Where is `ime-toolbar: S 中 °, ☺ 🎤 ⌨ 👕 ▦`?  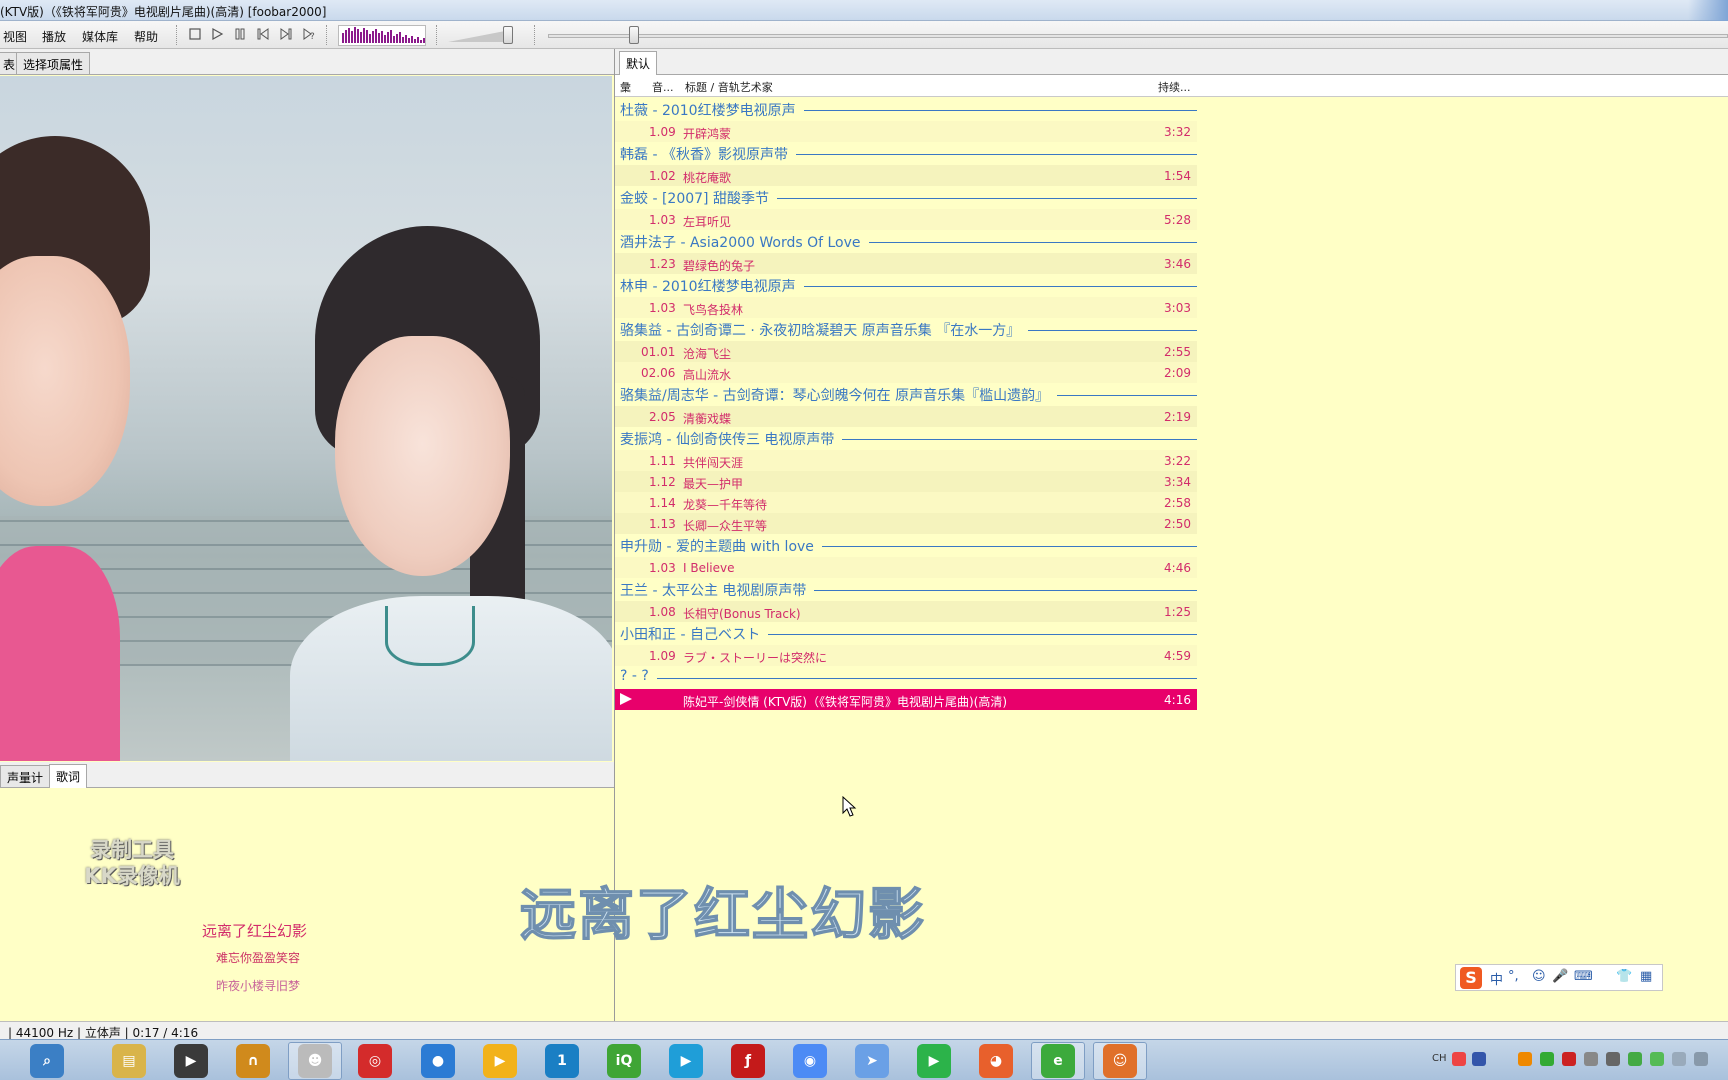
ime-toolbar: S 中 °, ☺ 🎤 ⌨ 👕 ▦ is located at coordinates (1559, 977).